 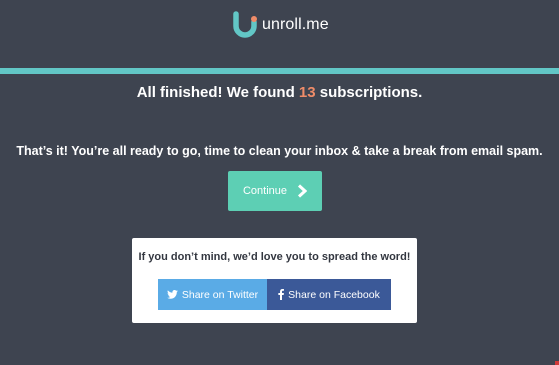 I want to click on logo: unroll.me, so click(x=280, y=25).